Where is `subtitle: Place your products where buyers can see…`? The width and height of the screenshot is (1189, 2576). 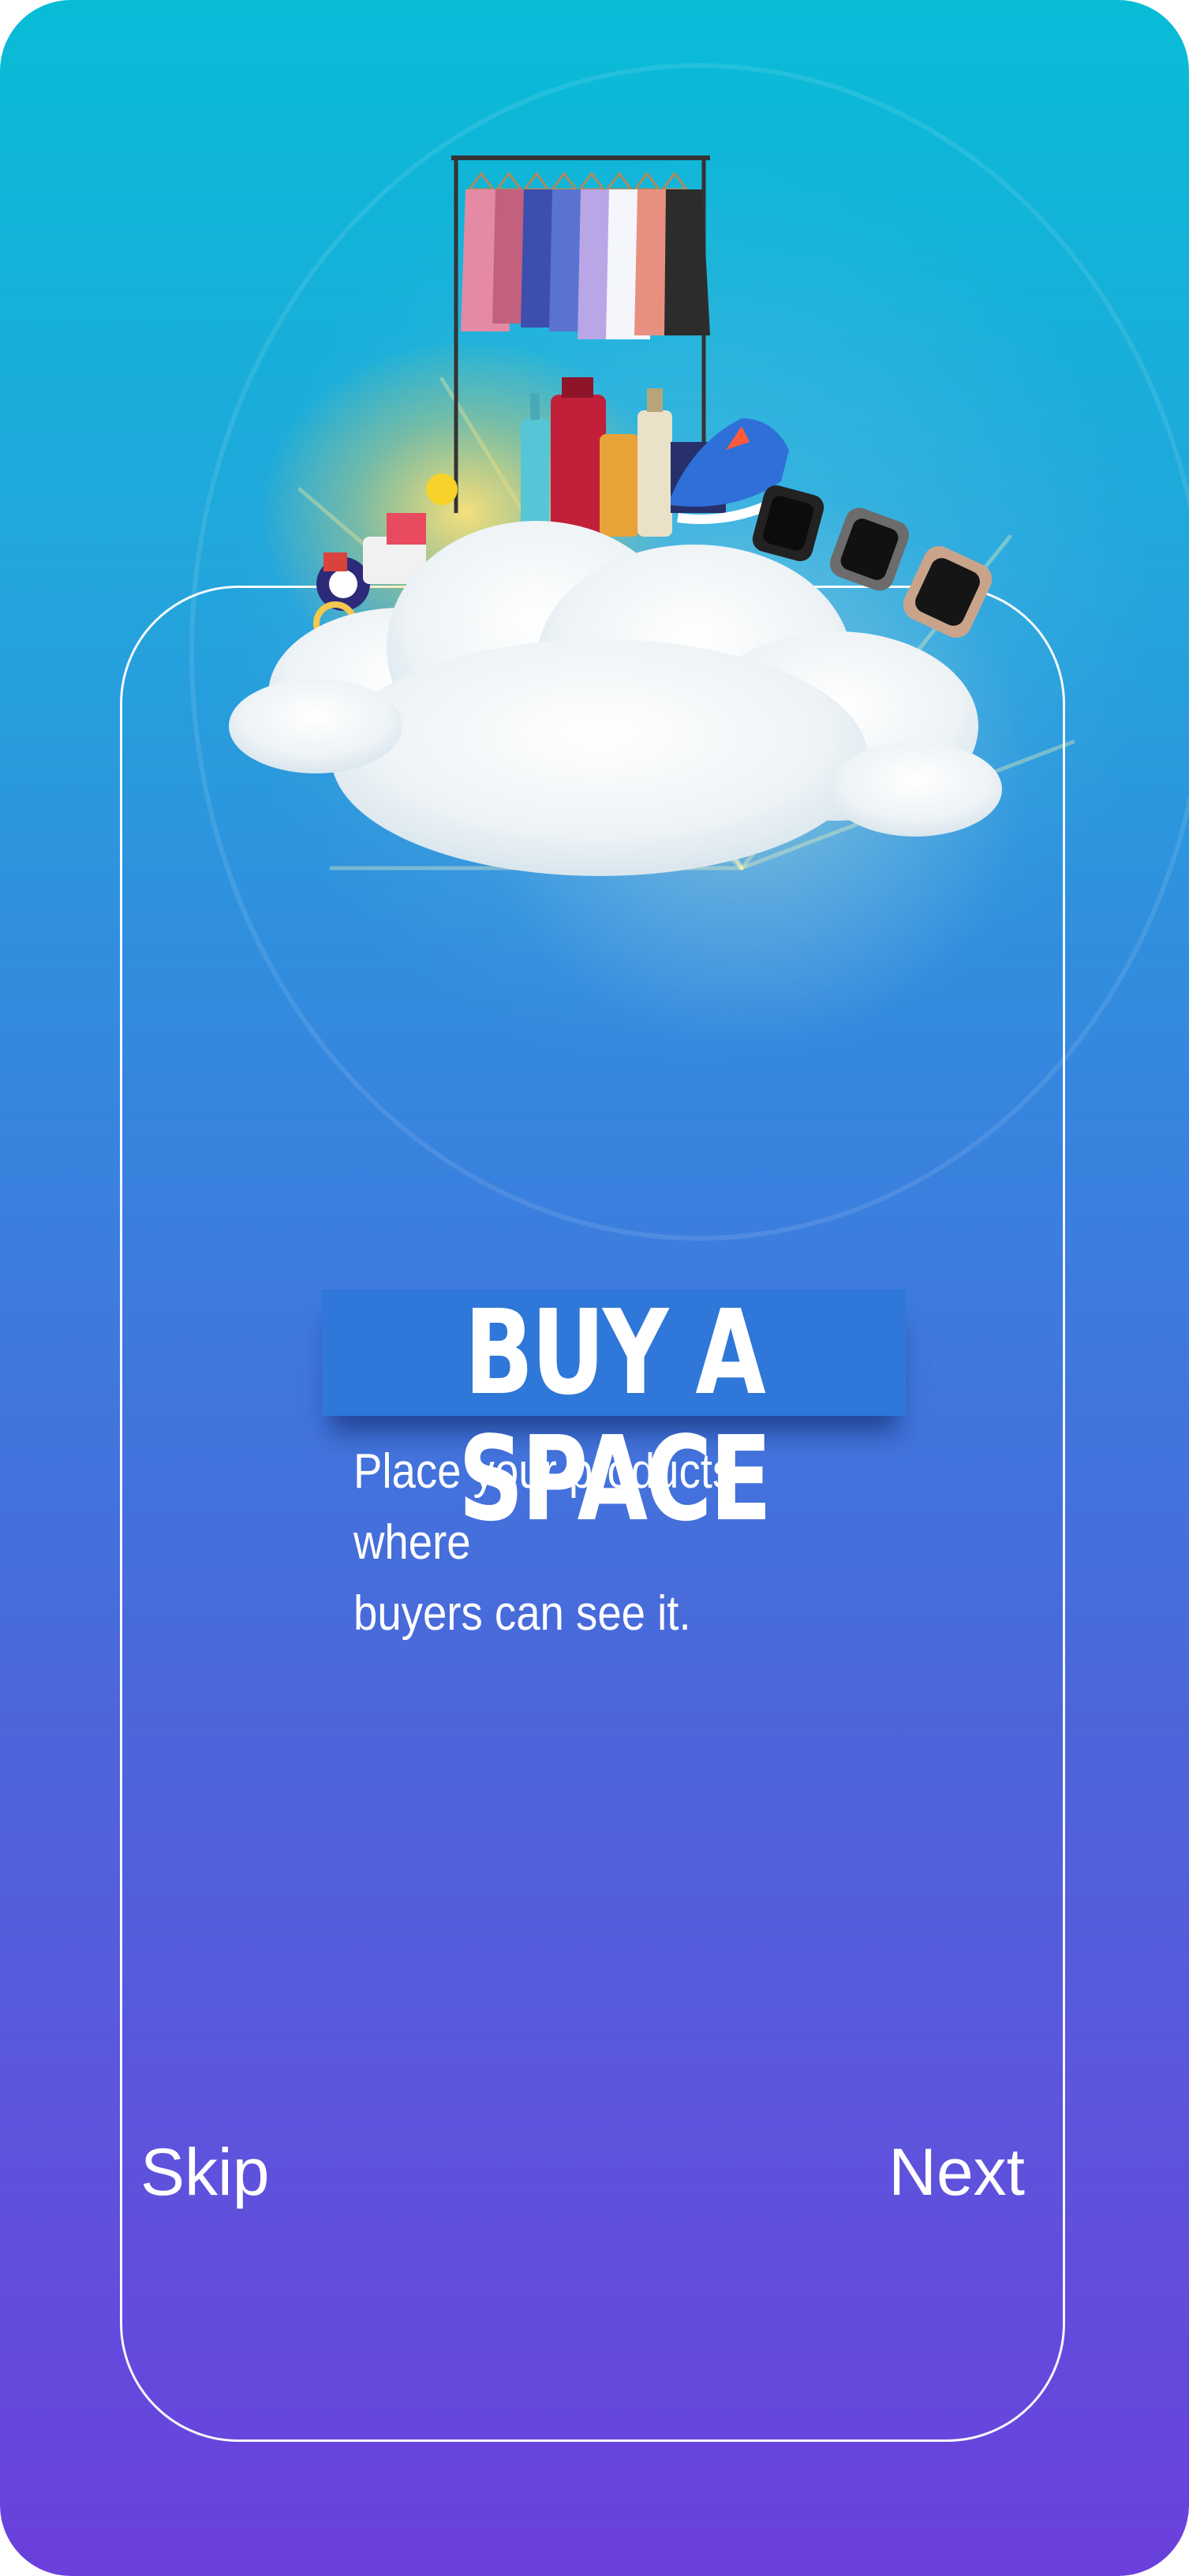 subtitle: Place your products where buyers can see… is located at coordinates (603, 1542).